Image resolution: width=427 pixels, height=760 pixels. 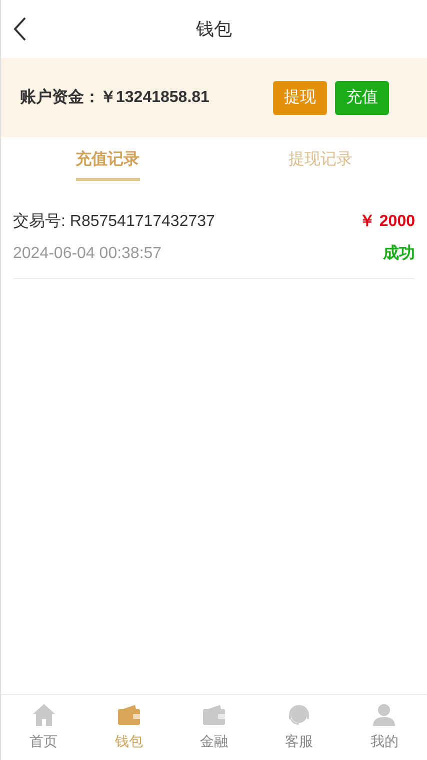 I want to click on transaction-id: 交易号: R857541717432737, so click(x=114, y=222).